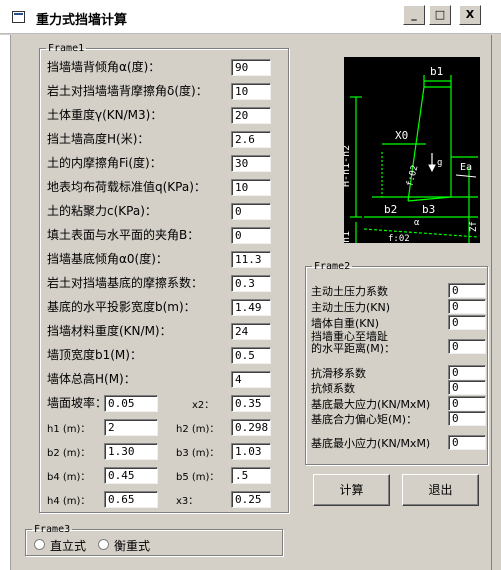  Describe the element at coordinates (467, 372) in the screenshot. I see `frame2-output-4: 0` at that location.